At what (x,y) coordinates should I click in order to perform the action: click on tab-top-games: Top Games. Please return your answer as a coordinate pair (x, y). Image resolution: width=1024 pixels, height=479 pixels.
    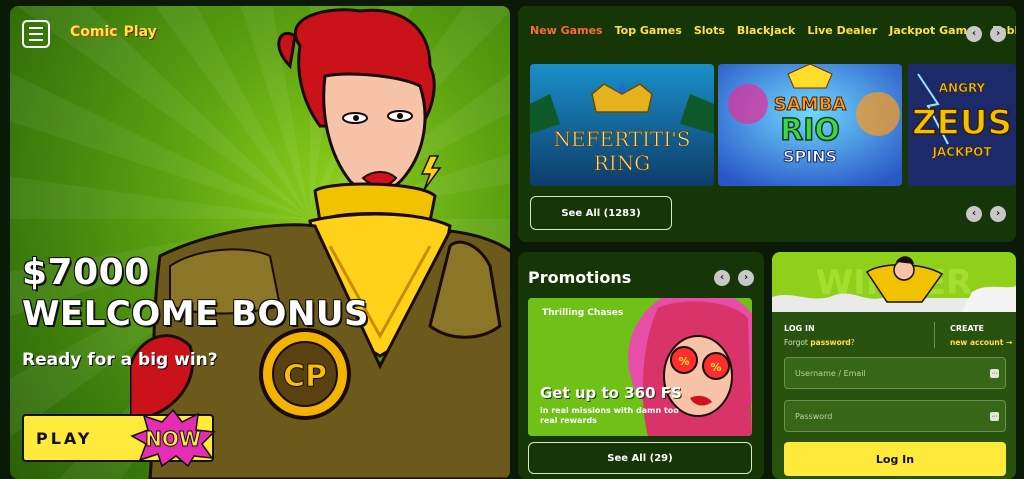
    Looking at the image, I should click on (648, 30).